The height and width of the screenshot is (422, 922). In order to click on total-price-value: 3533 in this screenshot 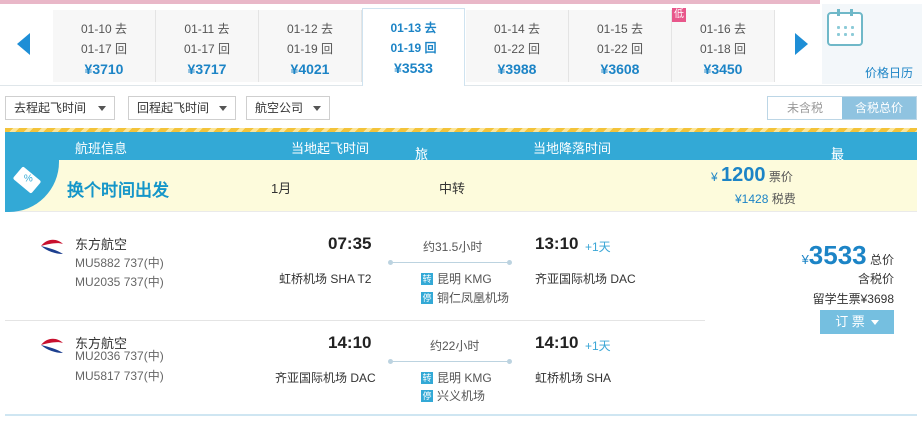, I will do `click(837, 255)`.